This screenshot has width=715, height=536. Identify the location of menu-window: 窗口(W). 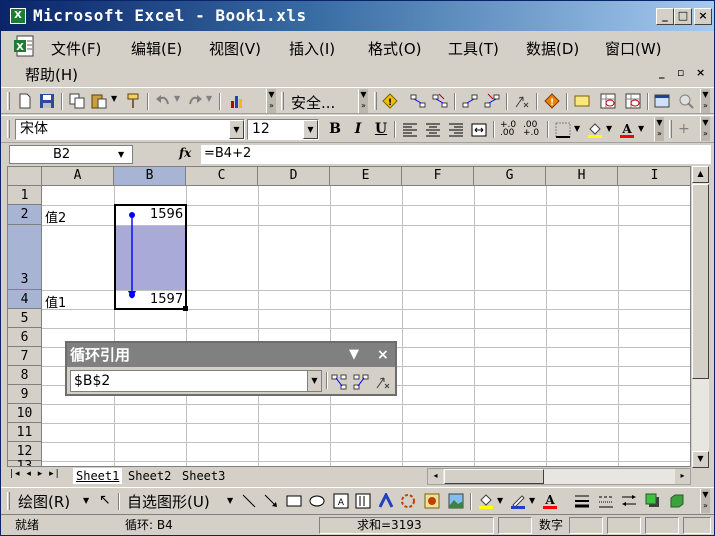
(633, 48).